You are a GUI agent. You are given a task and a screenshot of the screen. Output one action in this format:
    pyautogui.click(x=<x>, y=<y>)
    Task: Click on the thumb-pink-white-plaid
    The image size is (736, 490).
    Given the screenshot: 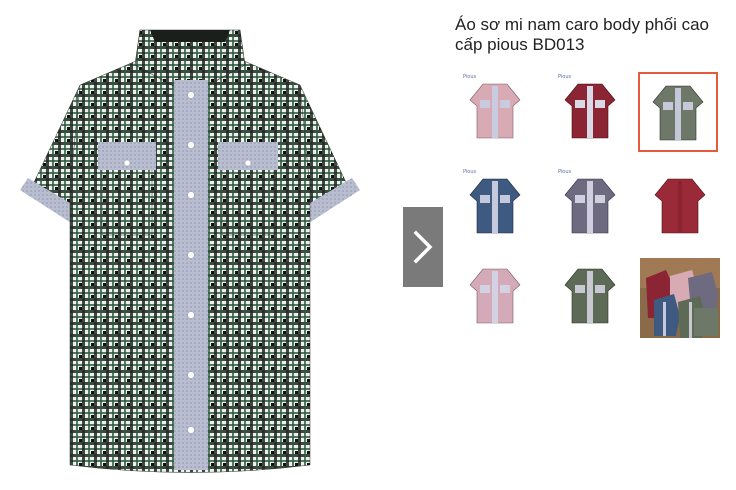 What is the action you would take?
    pyautogui.click(x=495, y=296)
    